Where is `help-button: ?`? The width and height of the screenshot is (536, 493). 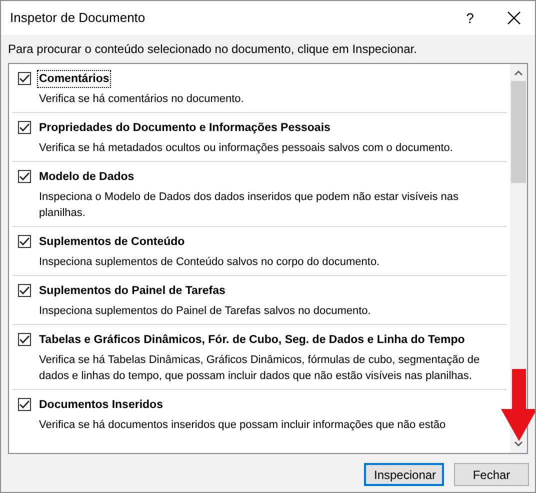
help-button: ? is located at coordinates (470, 18).